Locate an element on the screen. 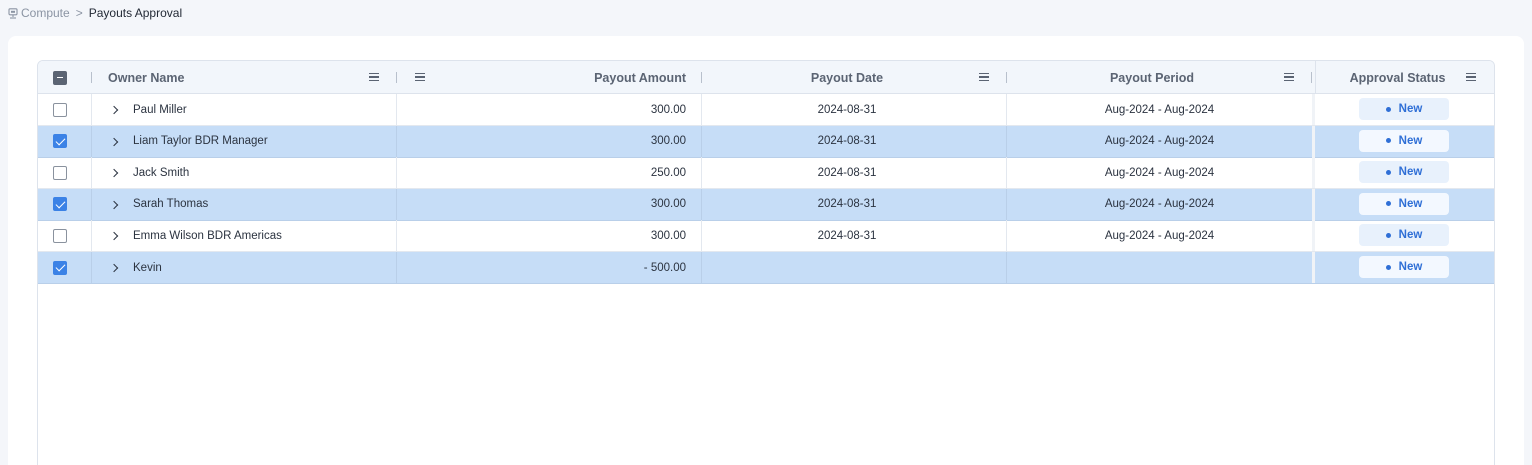 Image resolution: width=1532 pixels, height=465 pixels. column-header-label: Payout Amount is located at coordinates (640, 77).